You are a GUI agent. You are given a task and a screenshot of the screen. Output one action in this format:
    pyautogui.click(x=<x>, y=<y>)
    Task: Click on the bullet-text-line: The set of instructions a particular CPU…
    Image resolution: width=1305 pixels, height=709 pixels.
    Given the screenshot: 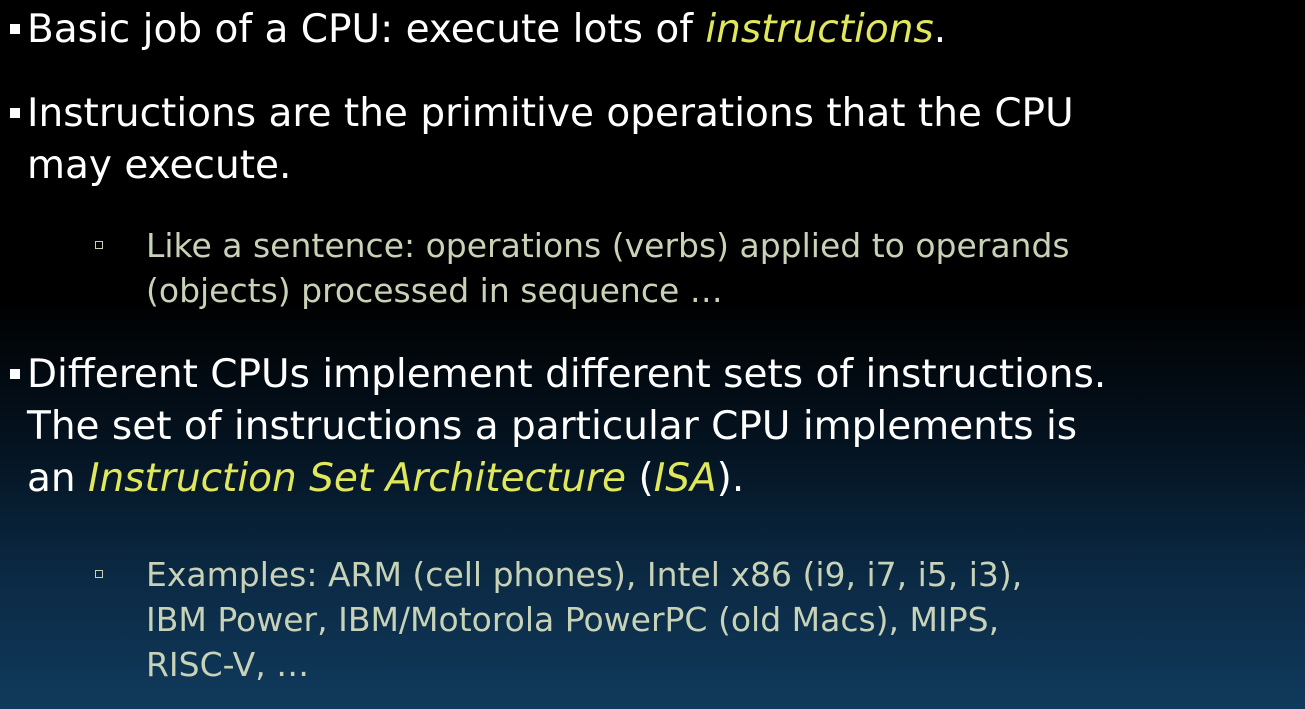 What is the action you would take?
    pyautogui.click(x=552, y=426)
    